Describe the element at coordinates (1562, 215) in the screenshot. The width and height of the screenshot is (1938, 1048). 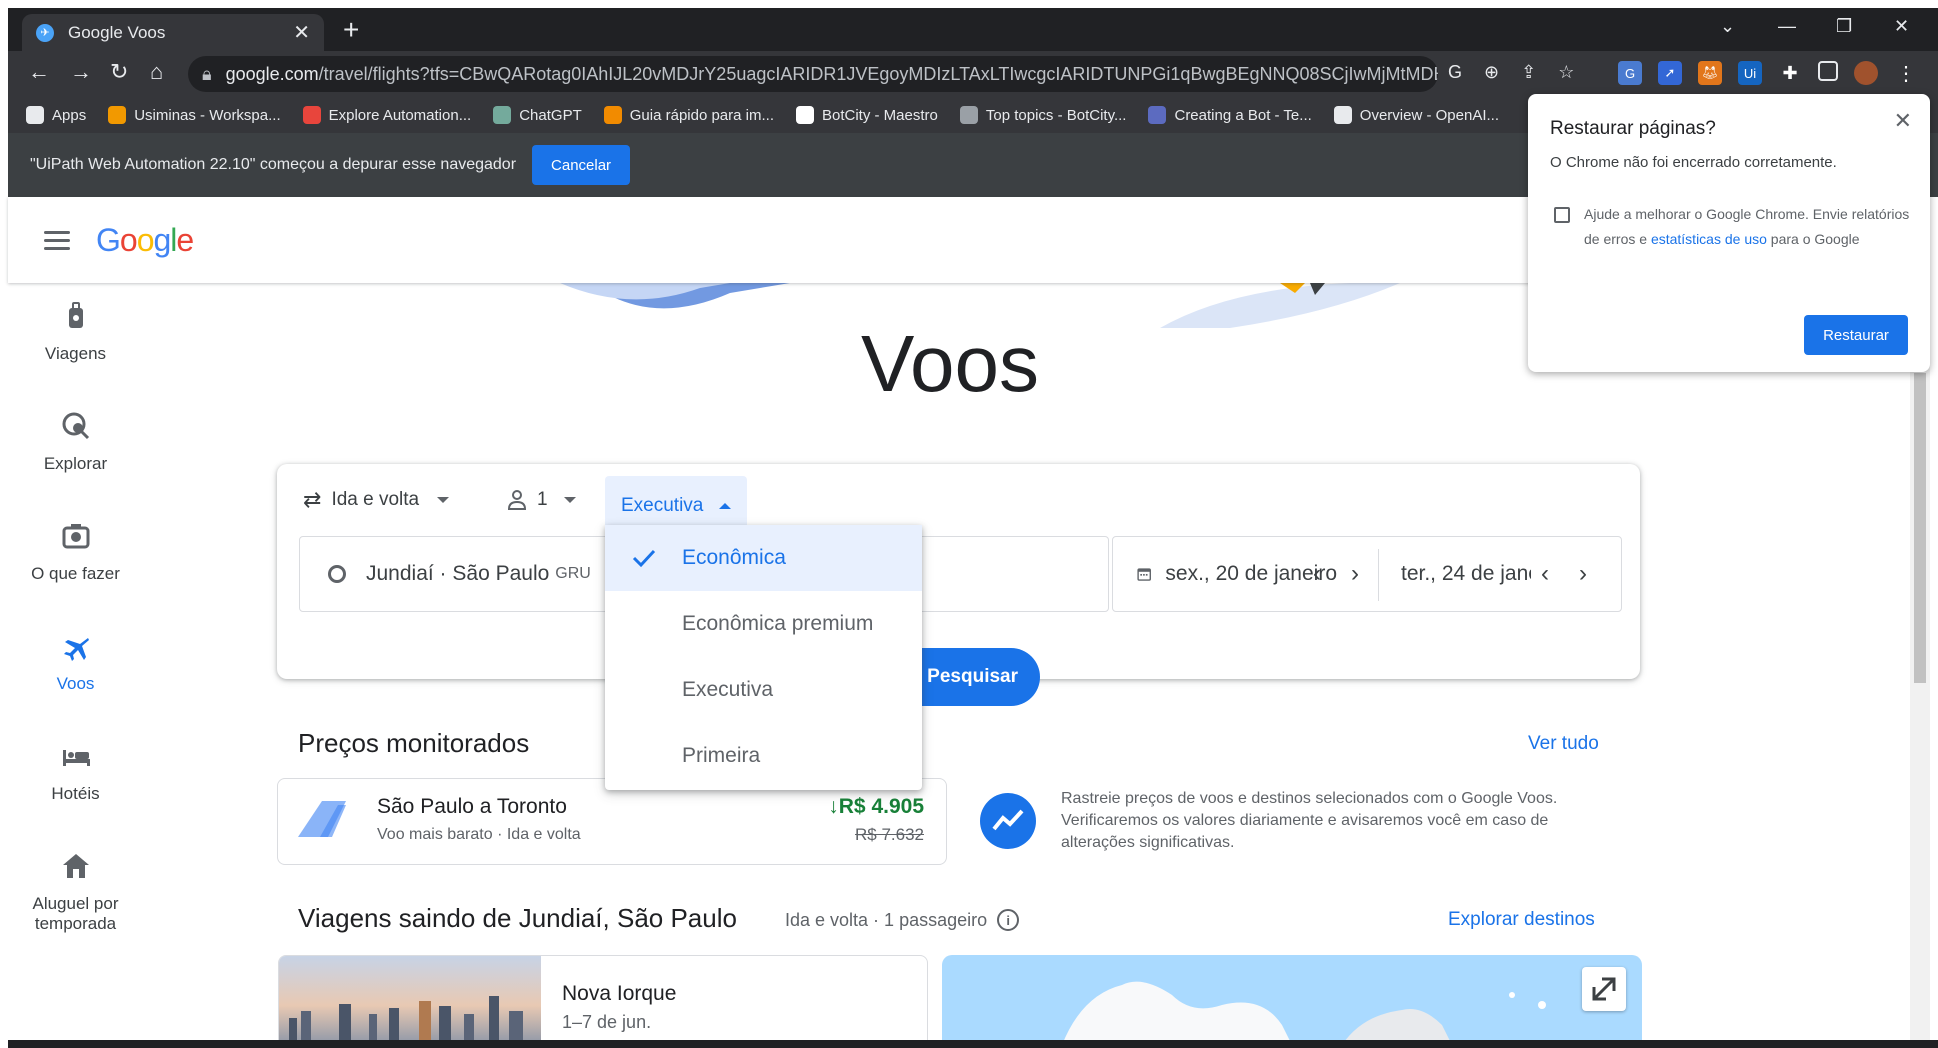
I see `report-errors-checkbox` at that location.